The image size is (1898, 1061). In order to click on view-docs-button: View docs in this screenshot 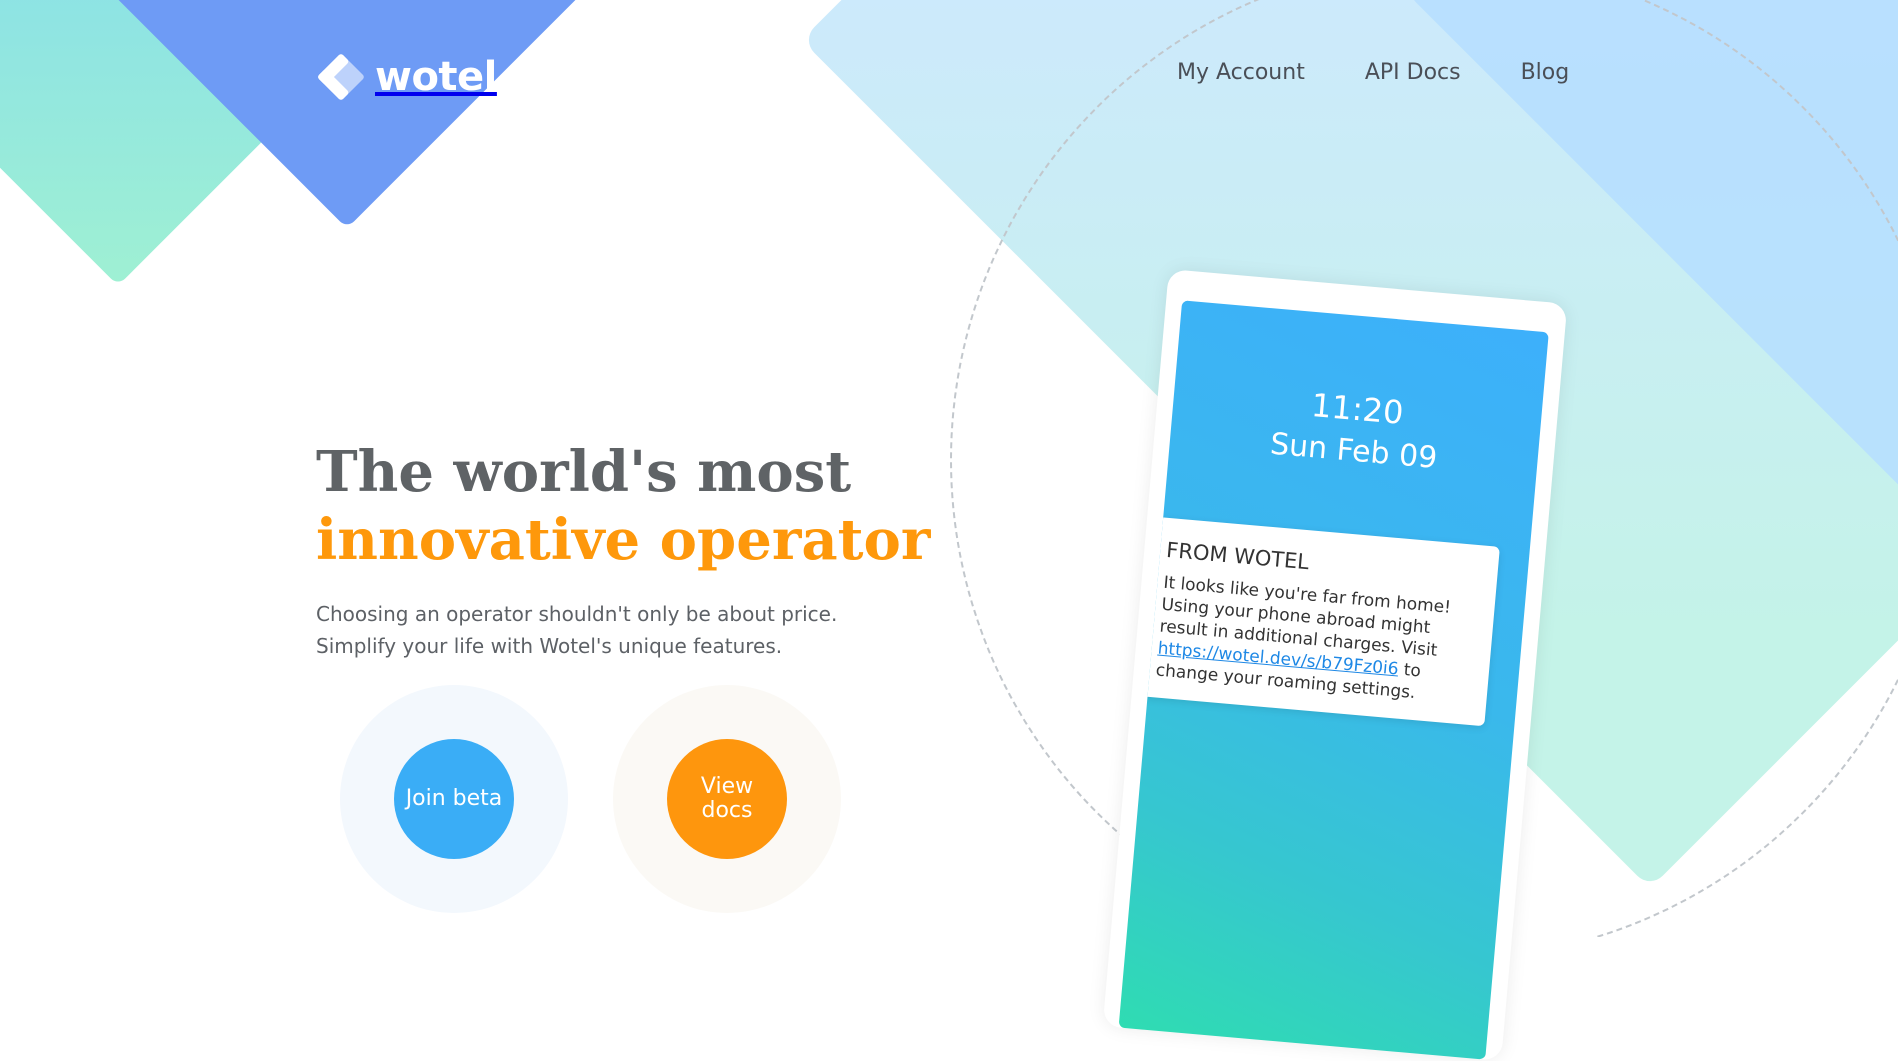, I will do `click(727, 799)`.